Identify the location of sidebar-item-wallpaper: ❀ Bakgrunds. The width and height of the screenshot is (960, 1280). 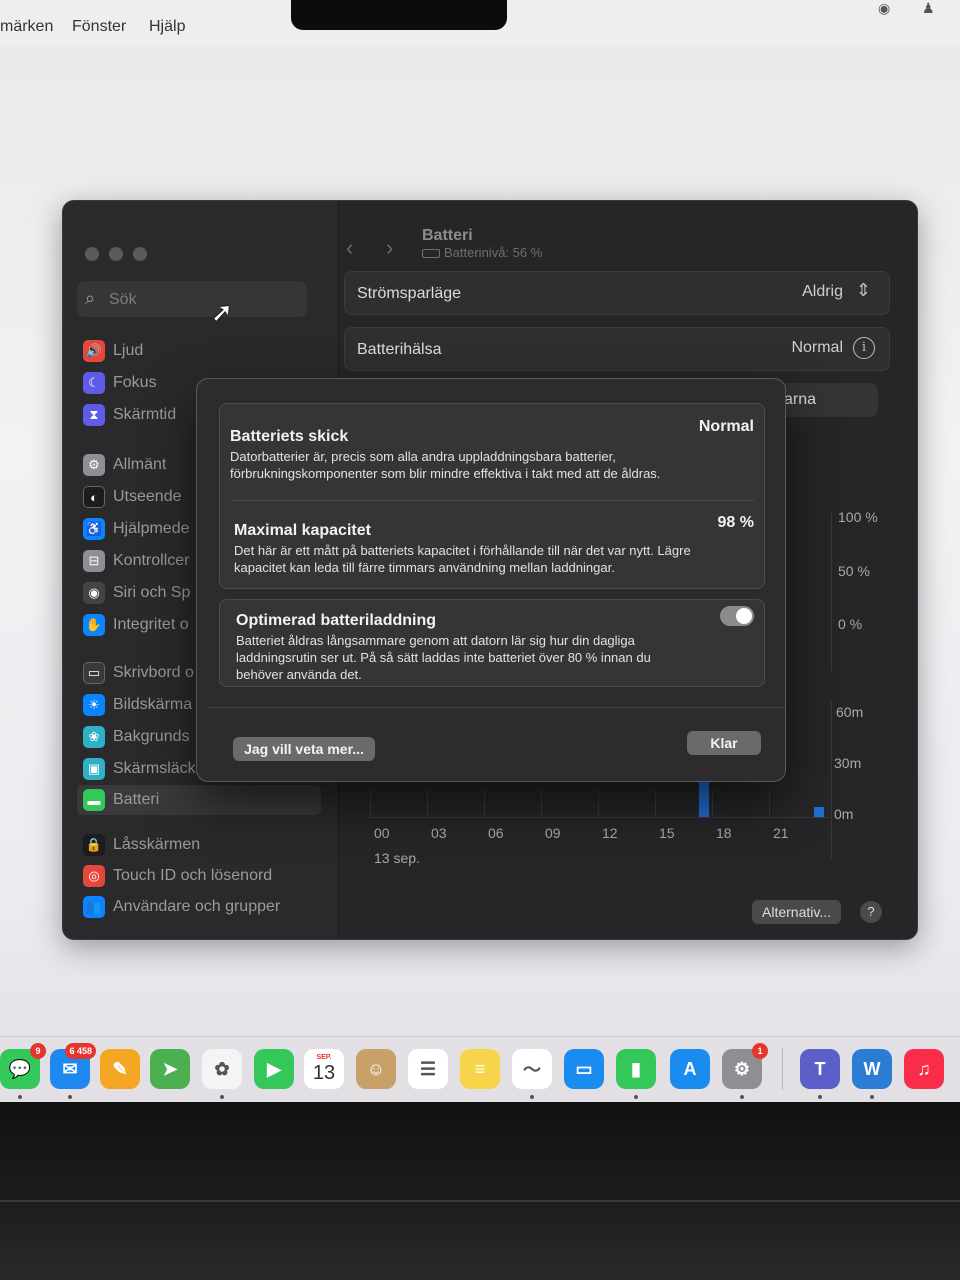
(136, 737).